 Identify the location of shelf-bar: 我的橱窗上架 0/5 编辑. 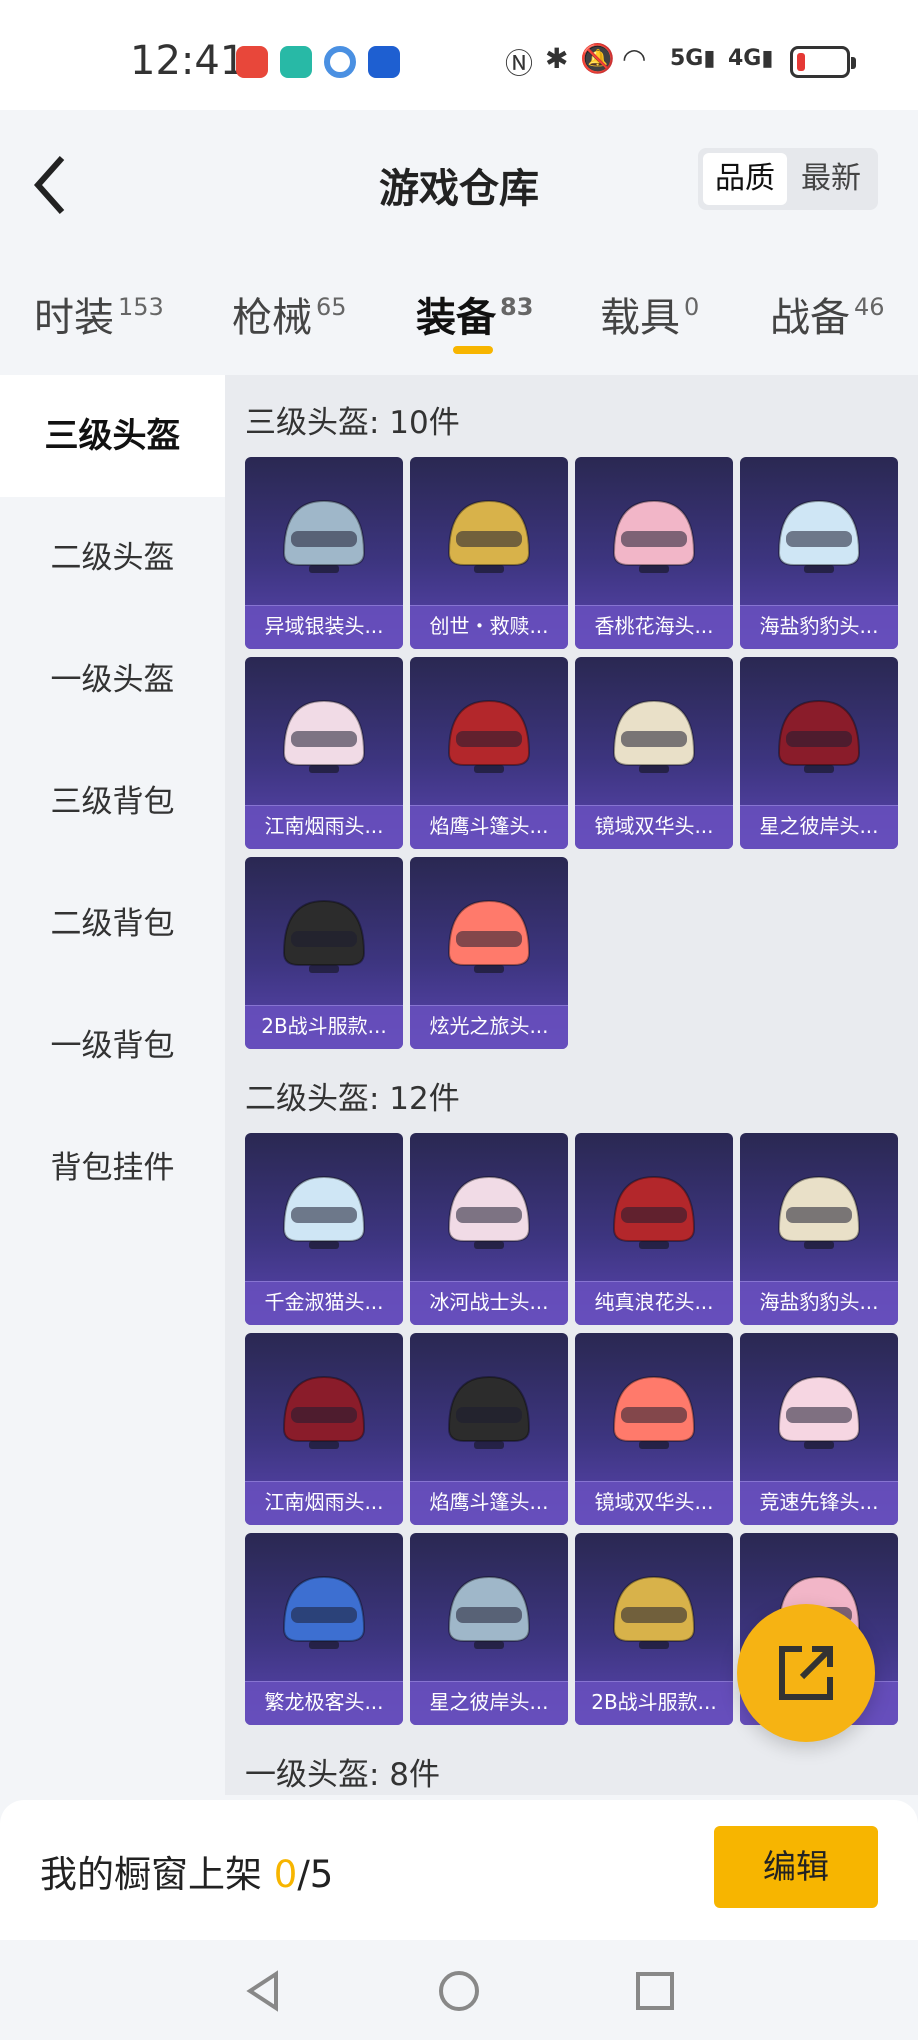
(459, 1870).